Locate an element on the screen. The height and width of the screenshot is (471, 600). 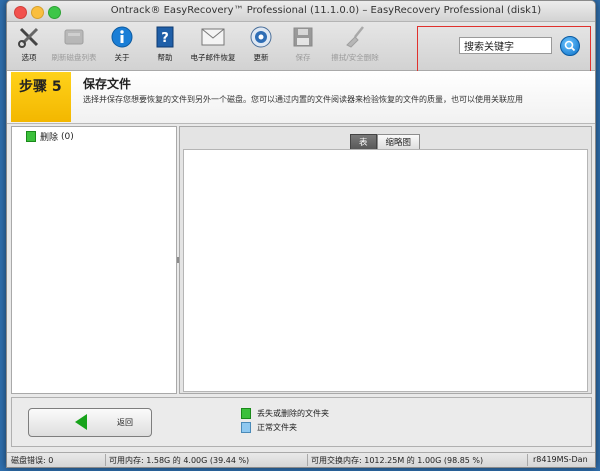
toolbar-about-button: 关于 is located at coordinates (122, 46).